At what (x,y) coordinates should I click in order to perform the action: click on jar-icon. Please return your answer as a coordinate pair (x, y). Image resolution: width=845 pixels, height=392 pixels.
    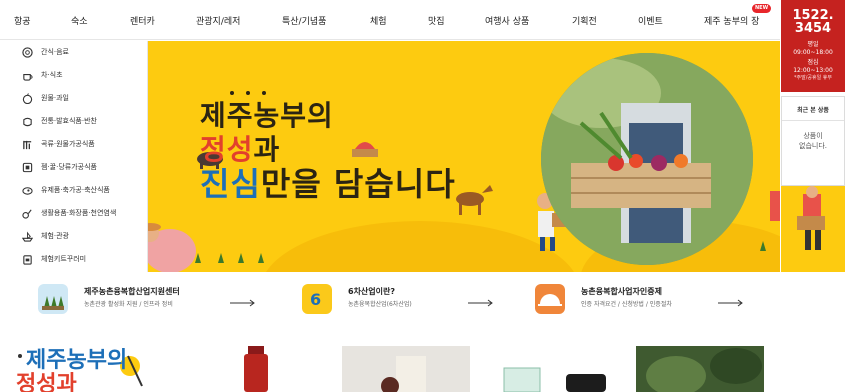
    Looking at the image, I should click on (27, 121).